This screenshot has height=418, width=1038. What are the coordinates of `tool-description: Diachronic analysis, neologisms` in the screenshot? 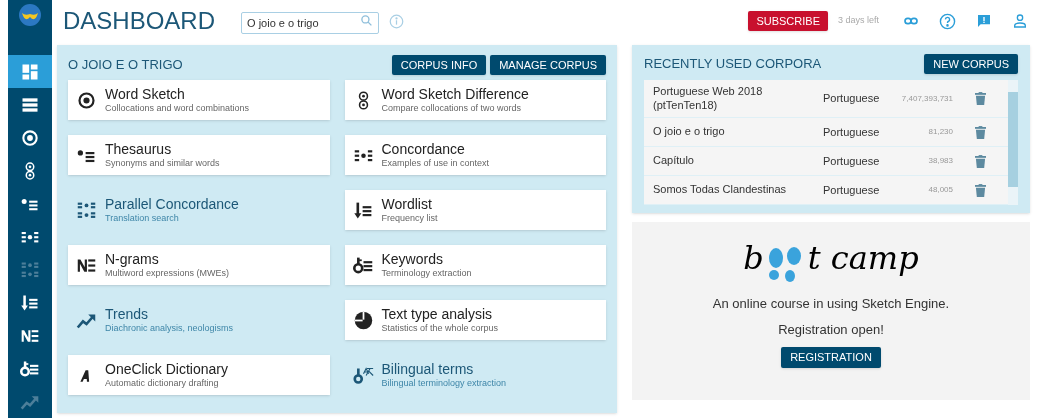 It's located at (169, 329).